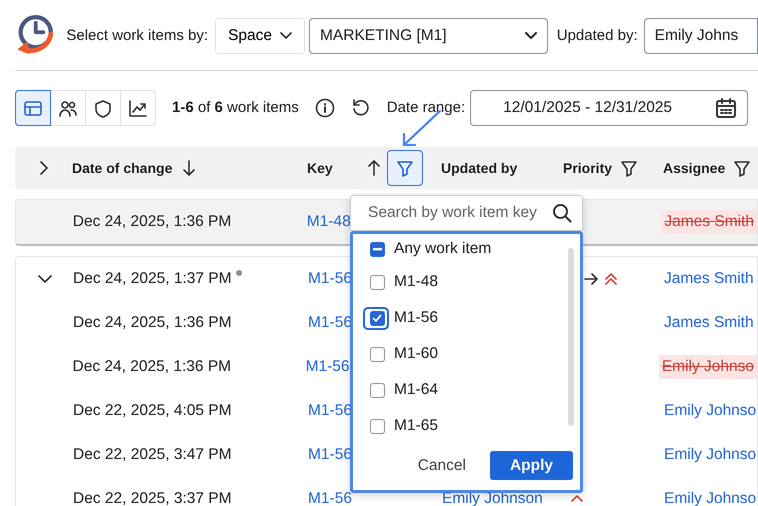 The height and width of the screenshot is (506, 758). Describe the element at coordinates (138, 108) in the screenshot. I see `chart-icon` at that location.